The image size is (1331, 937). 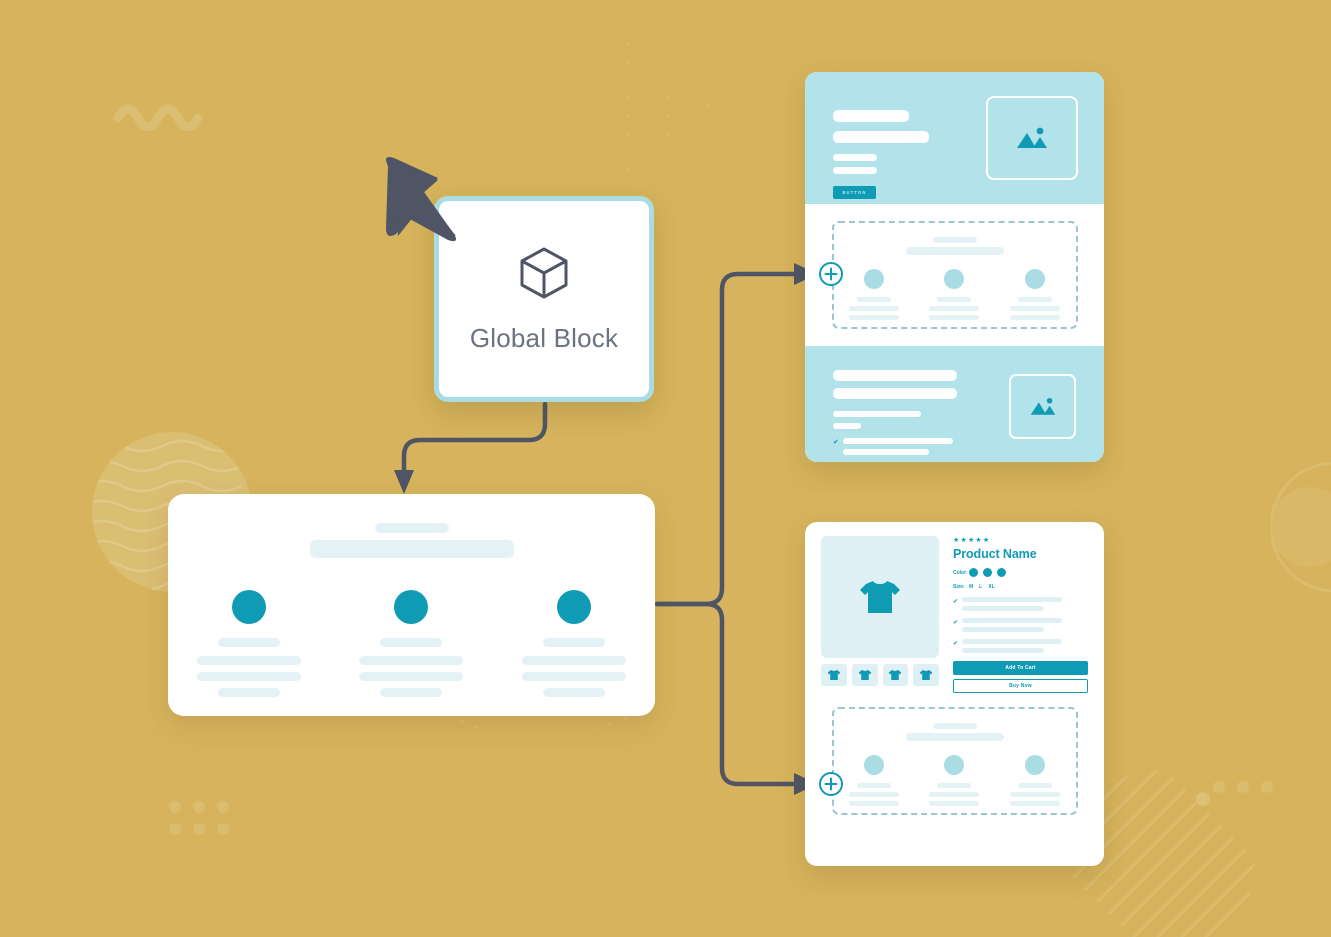 I want to click on product-detail-section: ★★★★★ Product Name Color: Size: M L XL ✔, so click(x=954, y=607).